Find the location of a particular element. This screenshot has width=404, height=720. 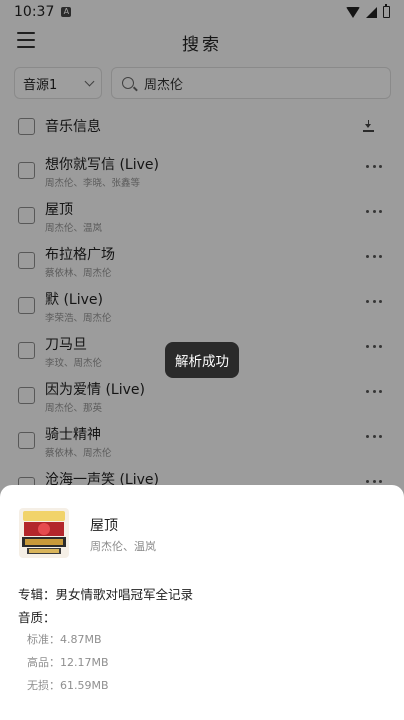

album-cover is located at coordinates (44, 533).